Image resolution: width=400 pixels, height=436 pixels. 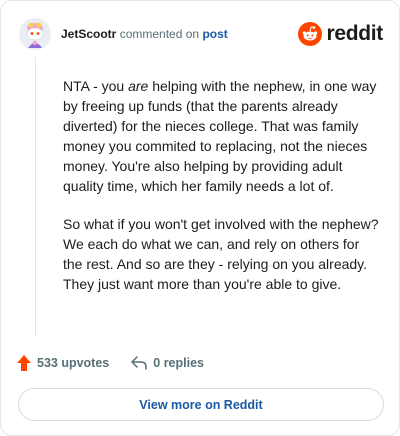 I want to click on comment-header: JetScootr commented on post, so click(x=144, y=34).